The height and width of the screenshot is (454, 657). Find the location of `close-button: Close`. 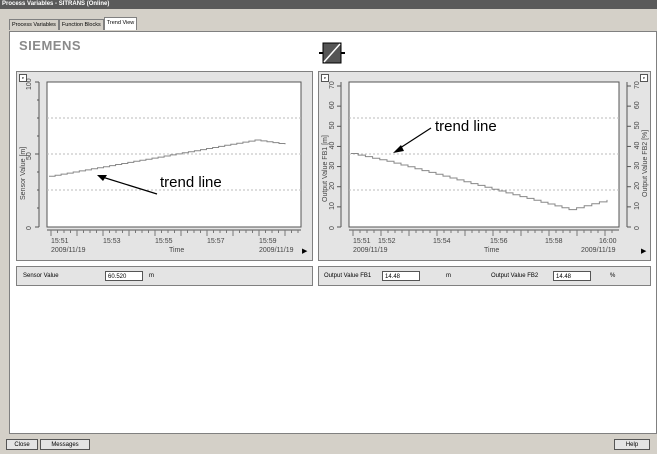

close-button: Close is located at coordinates (22, 444).